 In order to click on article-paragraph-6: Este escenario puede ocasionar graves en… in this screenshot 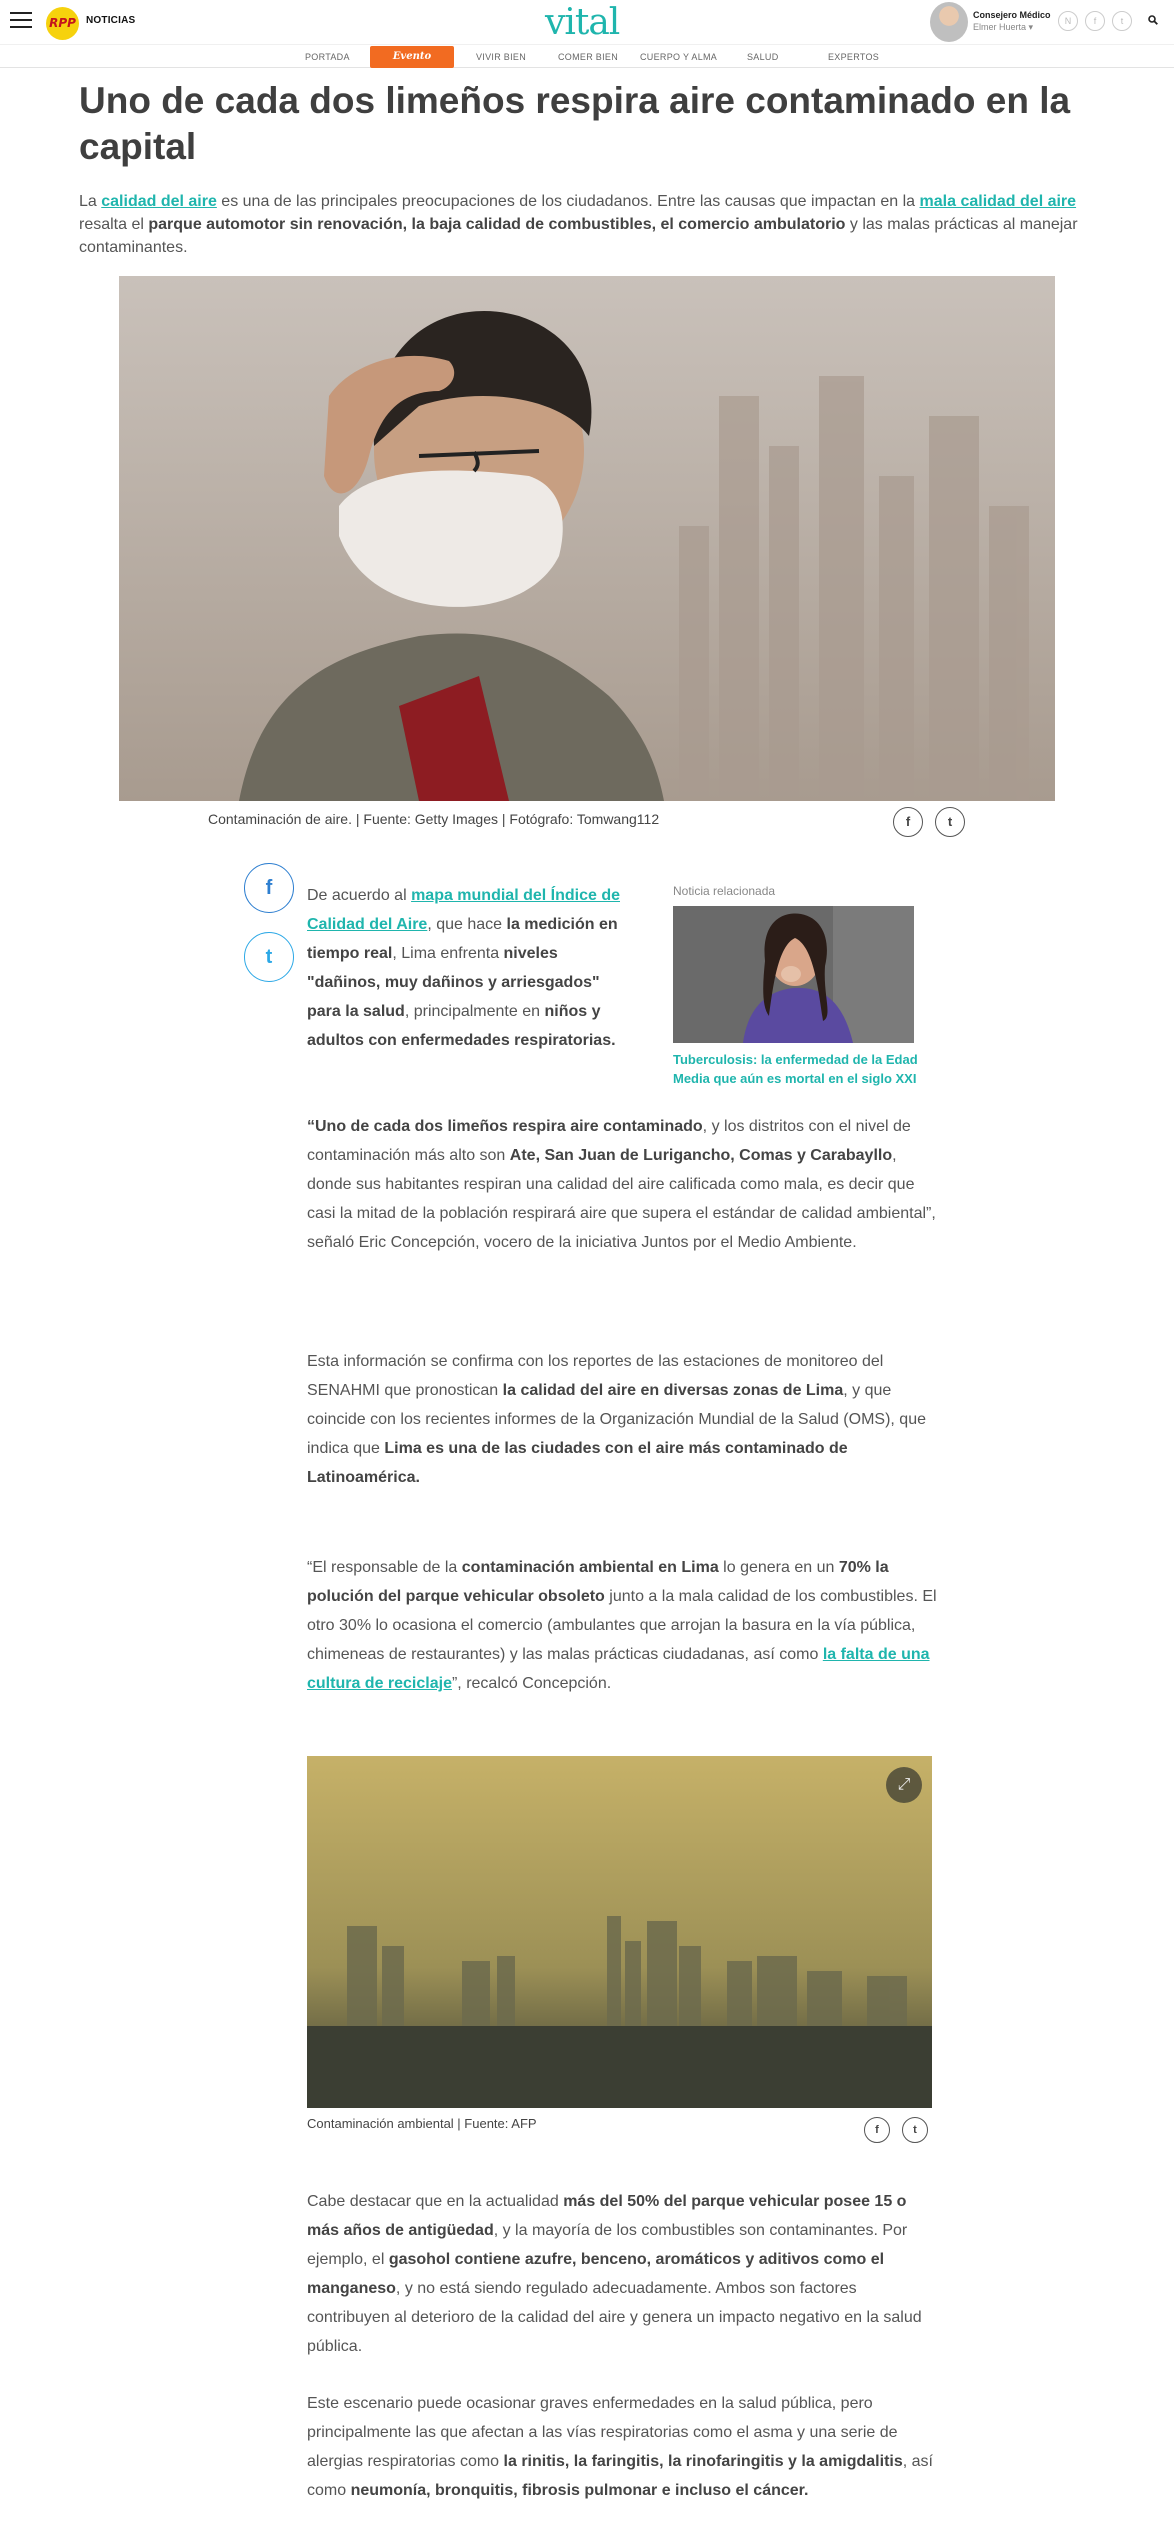, I will do `click(622, 2447)`.